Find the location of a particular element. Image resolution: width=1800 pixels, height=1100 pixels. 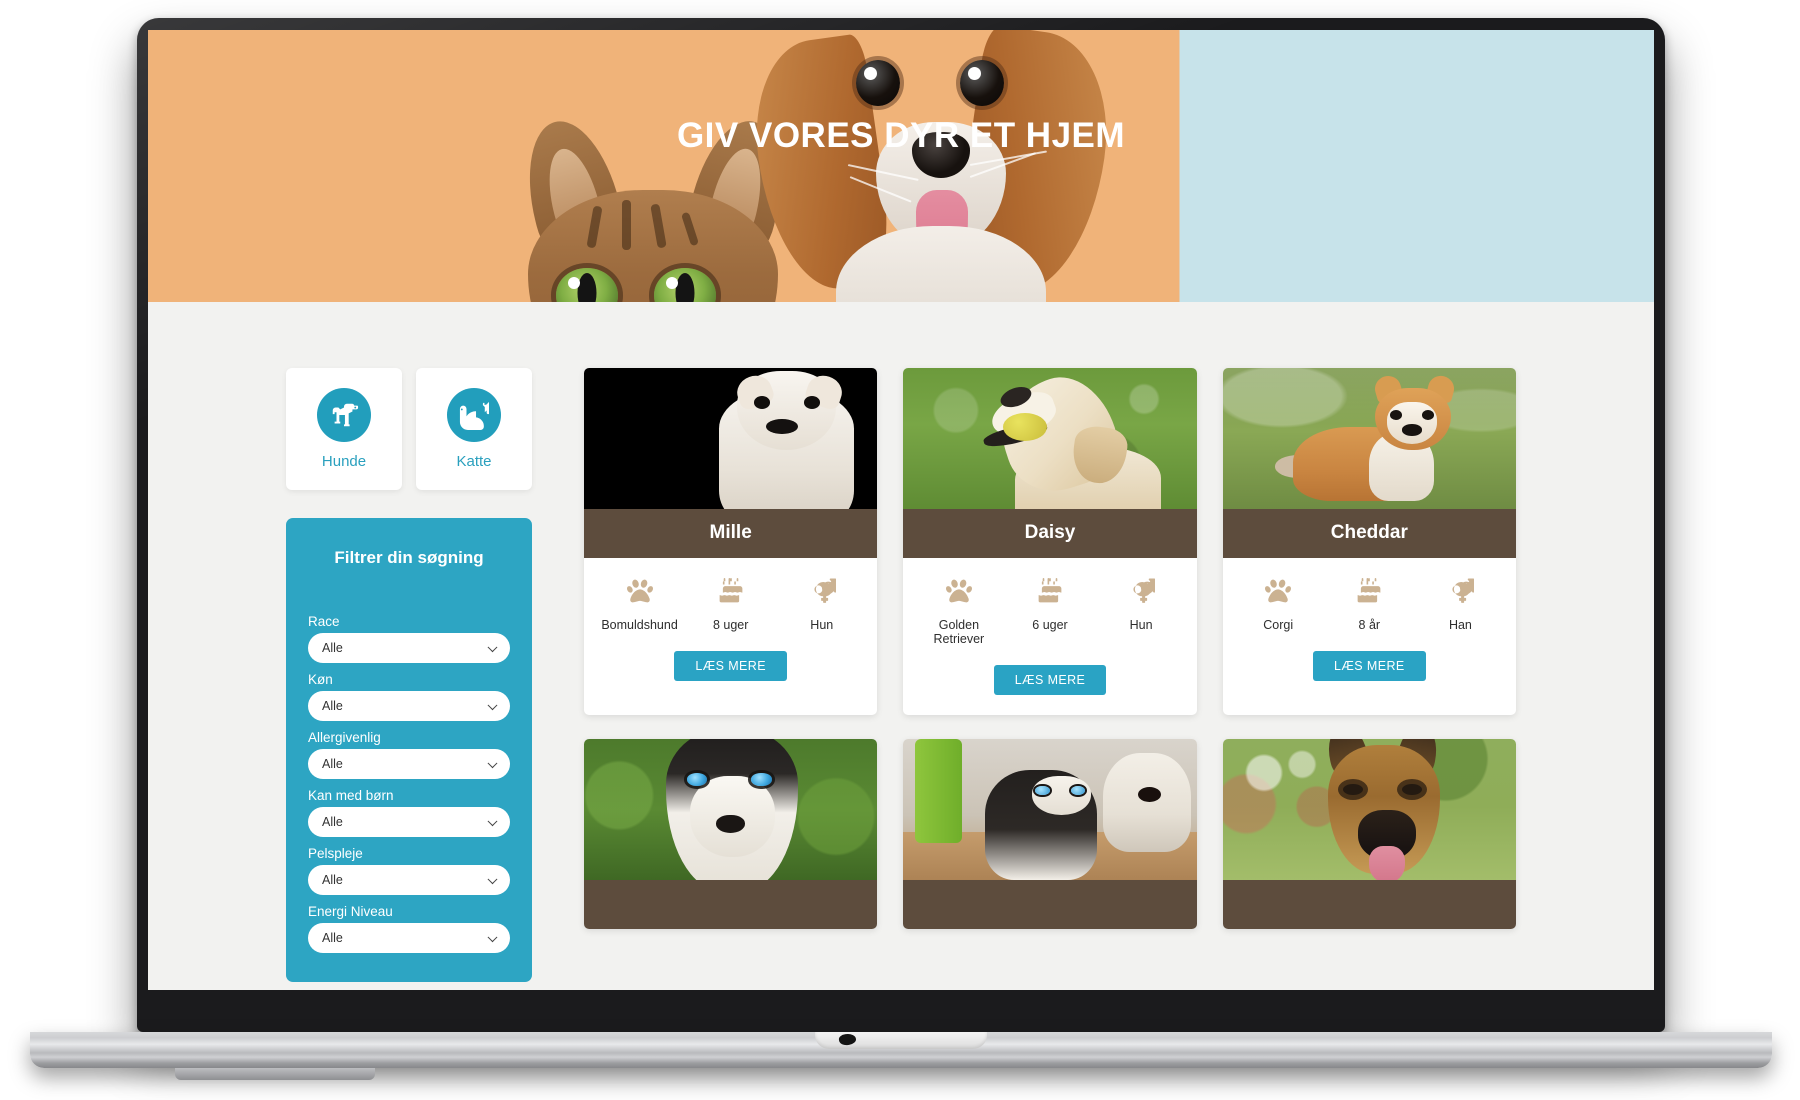

pet-breed: Corgi is located at coordinates (1278, 625).